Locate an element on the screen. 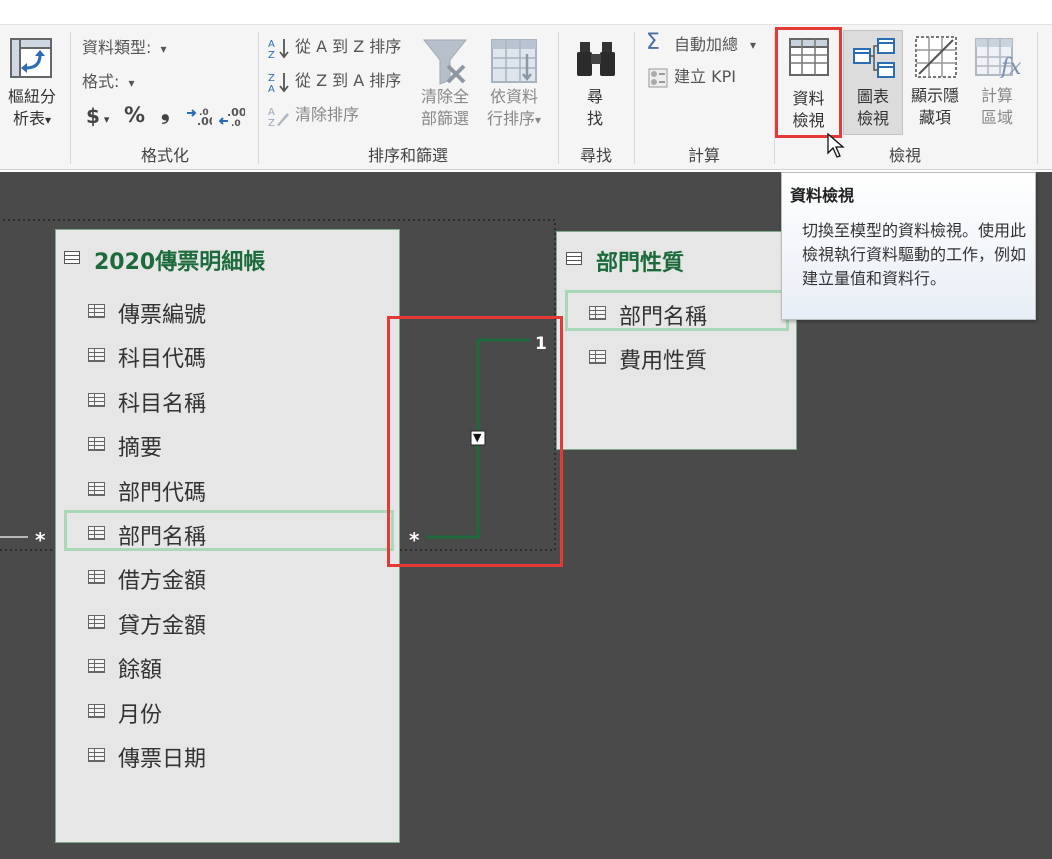 The width and height of the screenshot is (1052, 859). mouse-cursor-icon is located at coordinates (836, 145).